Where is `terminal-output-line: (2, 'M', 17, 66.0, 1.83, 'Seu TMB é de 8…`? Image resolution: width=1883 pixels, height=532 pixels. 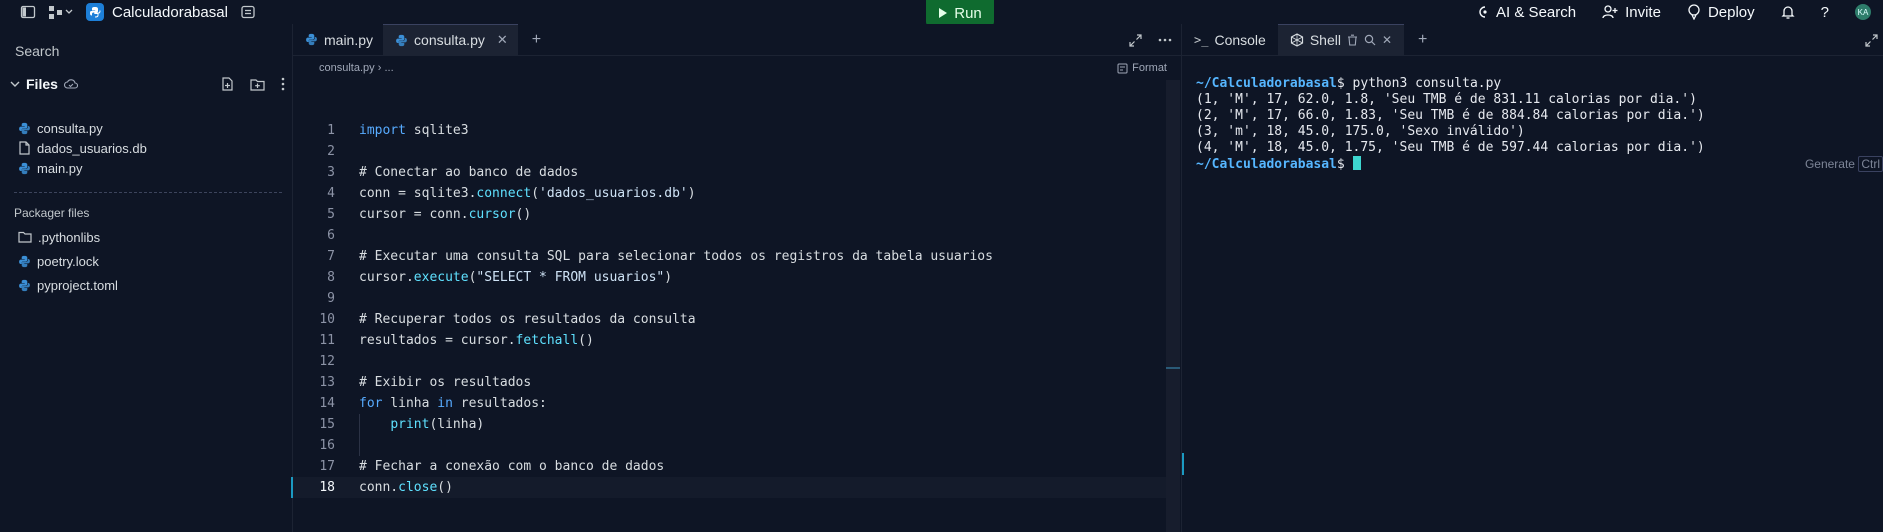 terminal-output-line: (2, 'M', 17, 66.0, 1.83, 'Seu TMB é de 8… is located at coordinates (1450, 115).